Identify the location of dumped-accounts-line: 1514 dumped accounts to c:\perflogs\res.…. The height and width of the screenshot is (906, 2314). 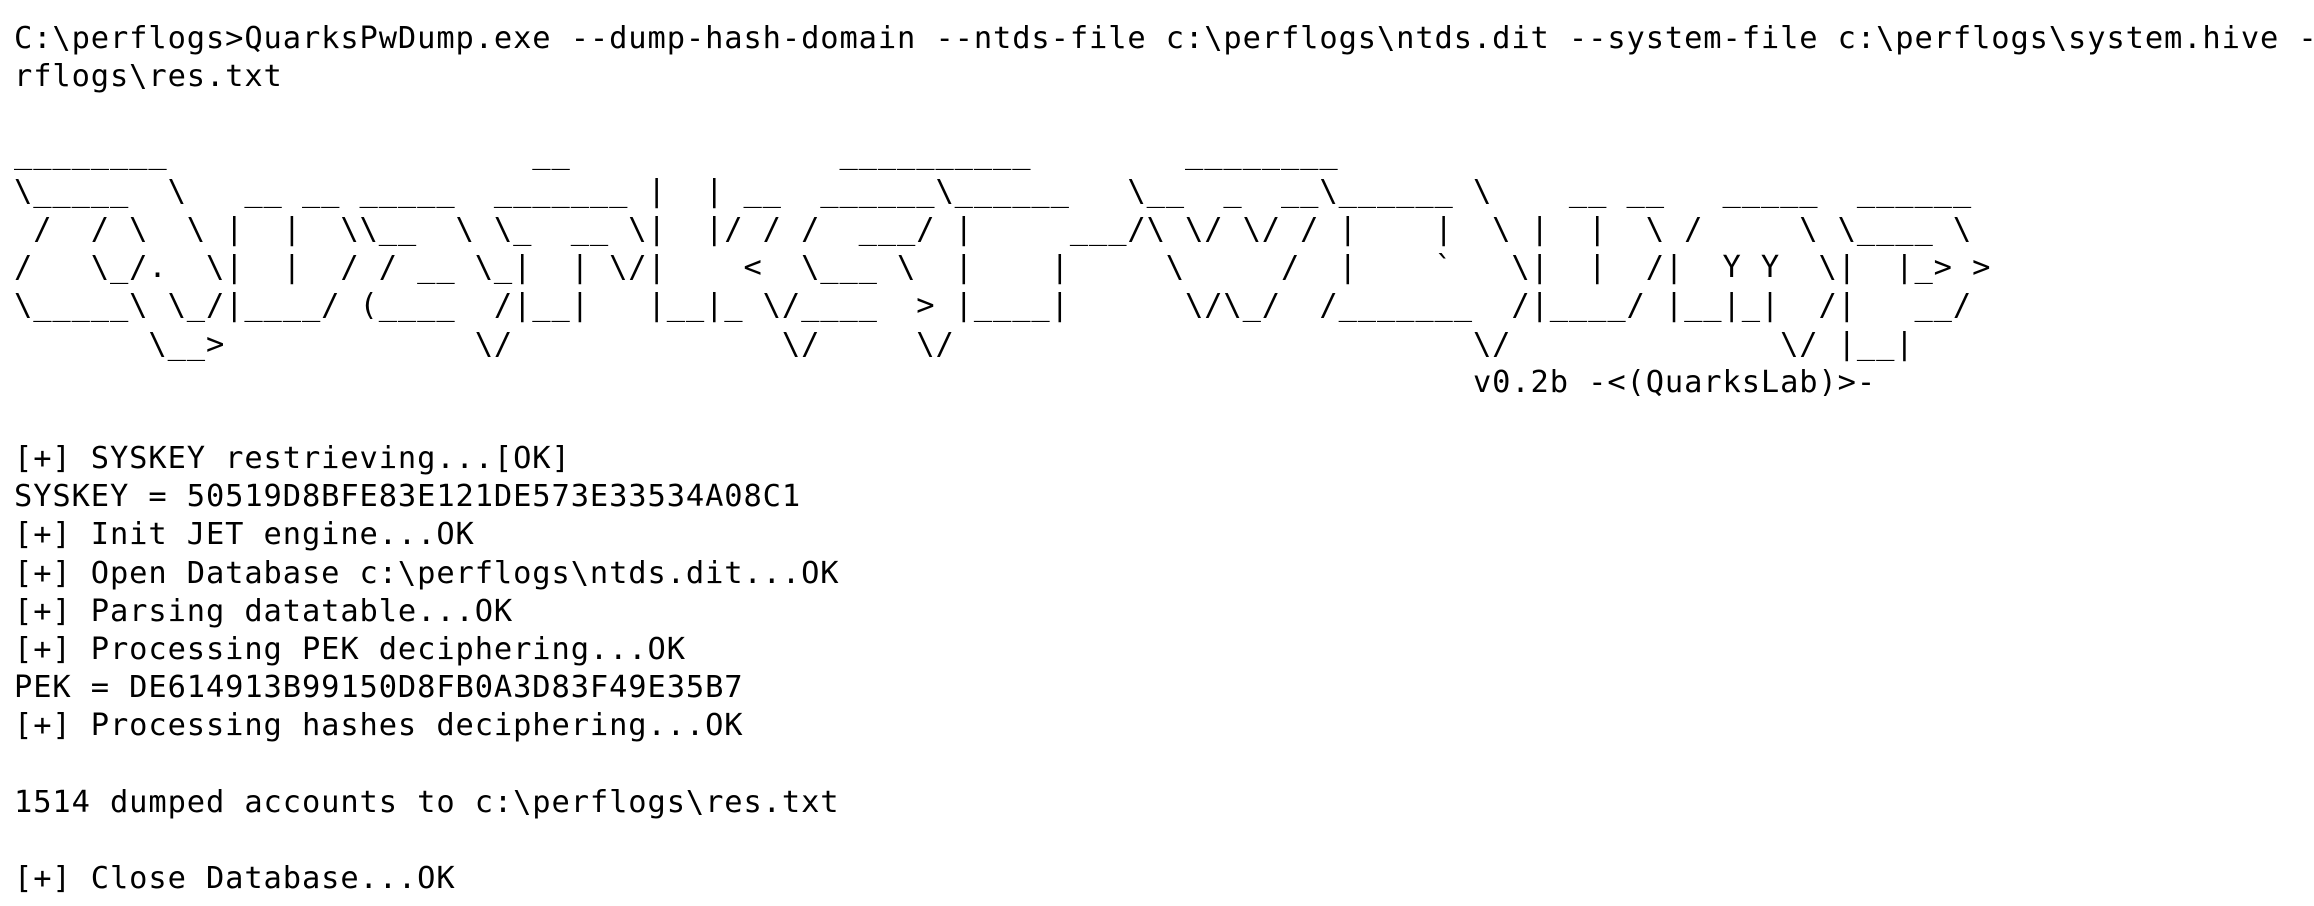
(427, 802).